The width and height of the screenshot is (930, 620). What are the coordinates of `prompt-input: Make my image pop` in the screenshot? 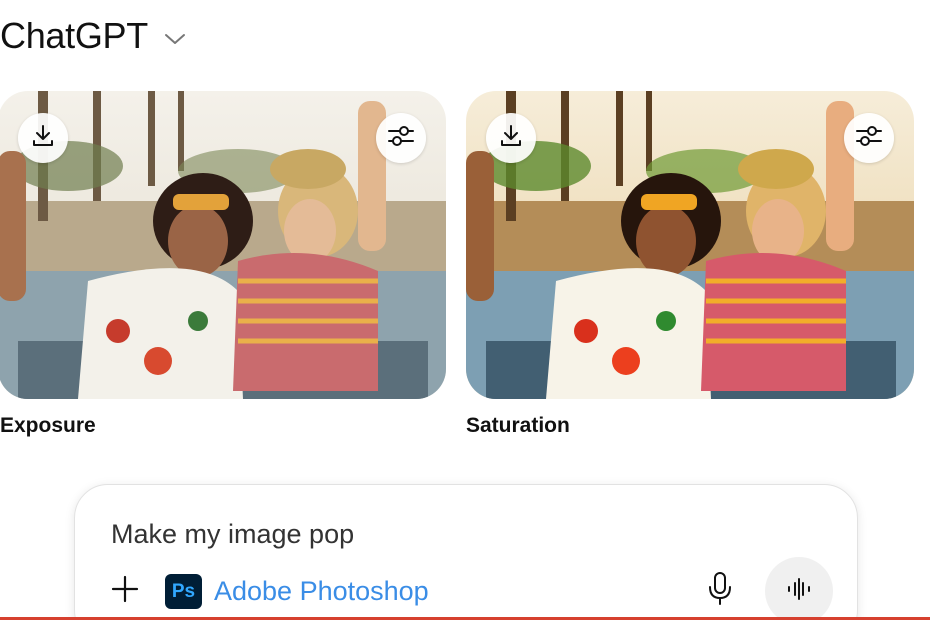 It's located at (232, 534).